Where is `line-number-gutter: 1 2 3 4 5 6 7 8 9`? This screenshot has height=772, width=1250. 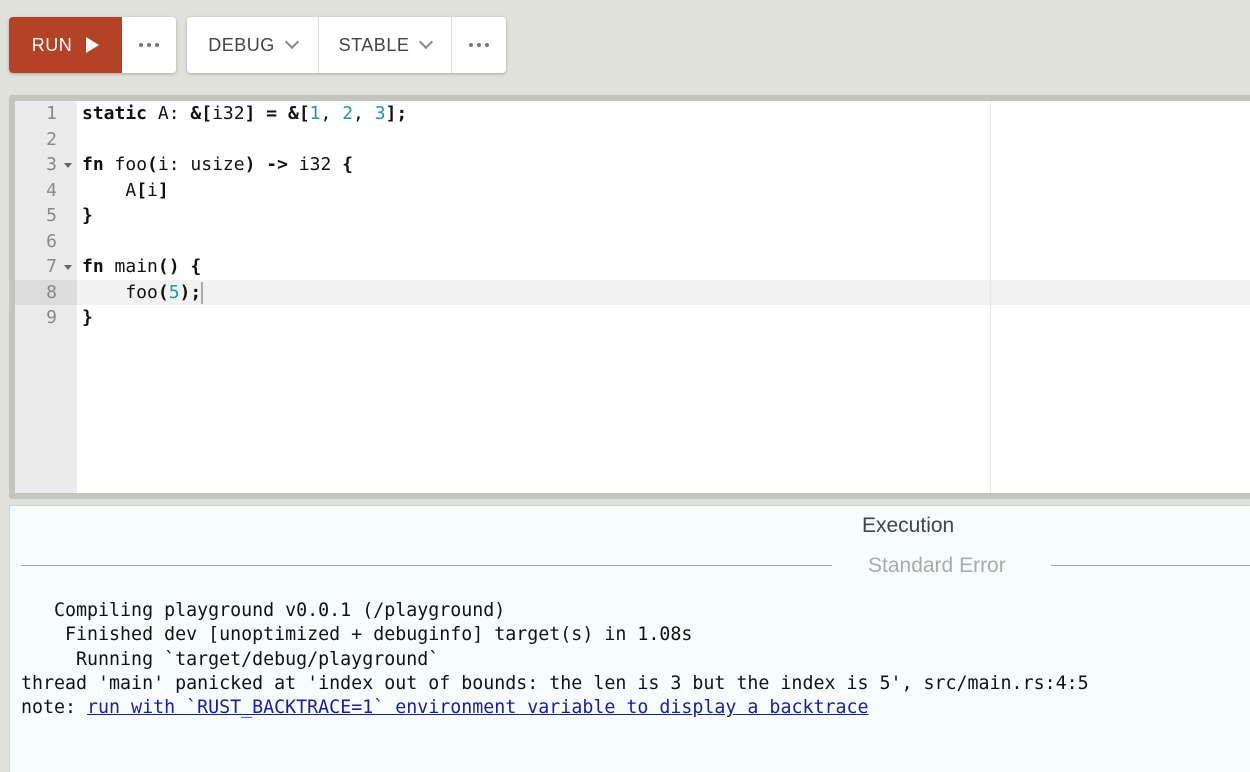 line-number-gutter: 1 2 3 4 5 6 7 8 9 is located at coordinates (46, 297).